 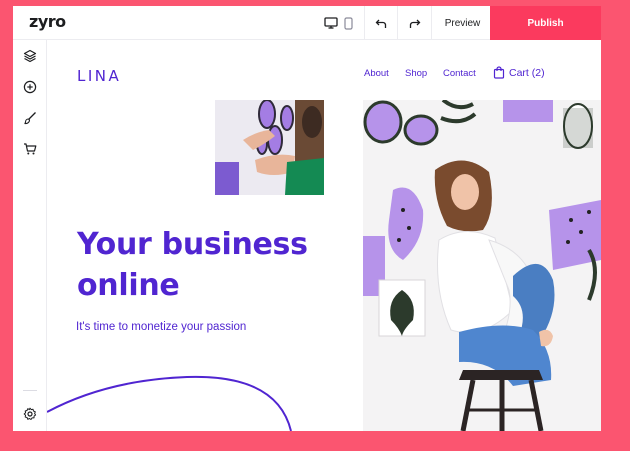 I want to click on preview-button: Preview, so click(x=462, y=23).